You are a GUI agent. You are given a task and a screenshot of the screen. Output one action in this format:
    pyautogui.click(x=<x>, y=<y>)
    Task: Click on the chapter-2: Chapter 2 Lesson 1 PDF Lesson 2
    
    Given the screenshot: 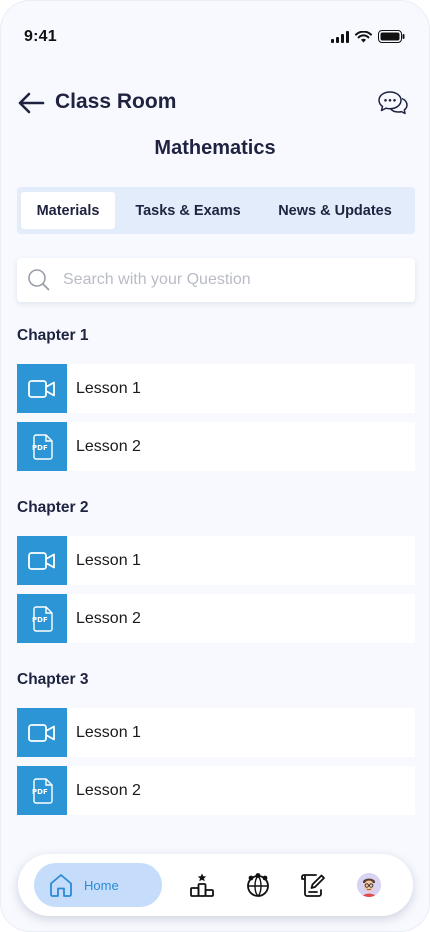 What is the action you would take?
    pyautogui.click(x=216, y=571)
    